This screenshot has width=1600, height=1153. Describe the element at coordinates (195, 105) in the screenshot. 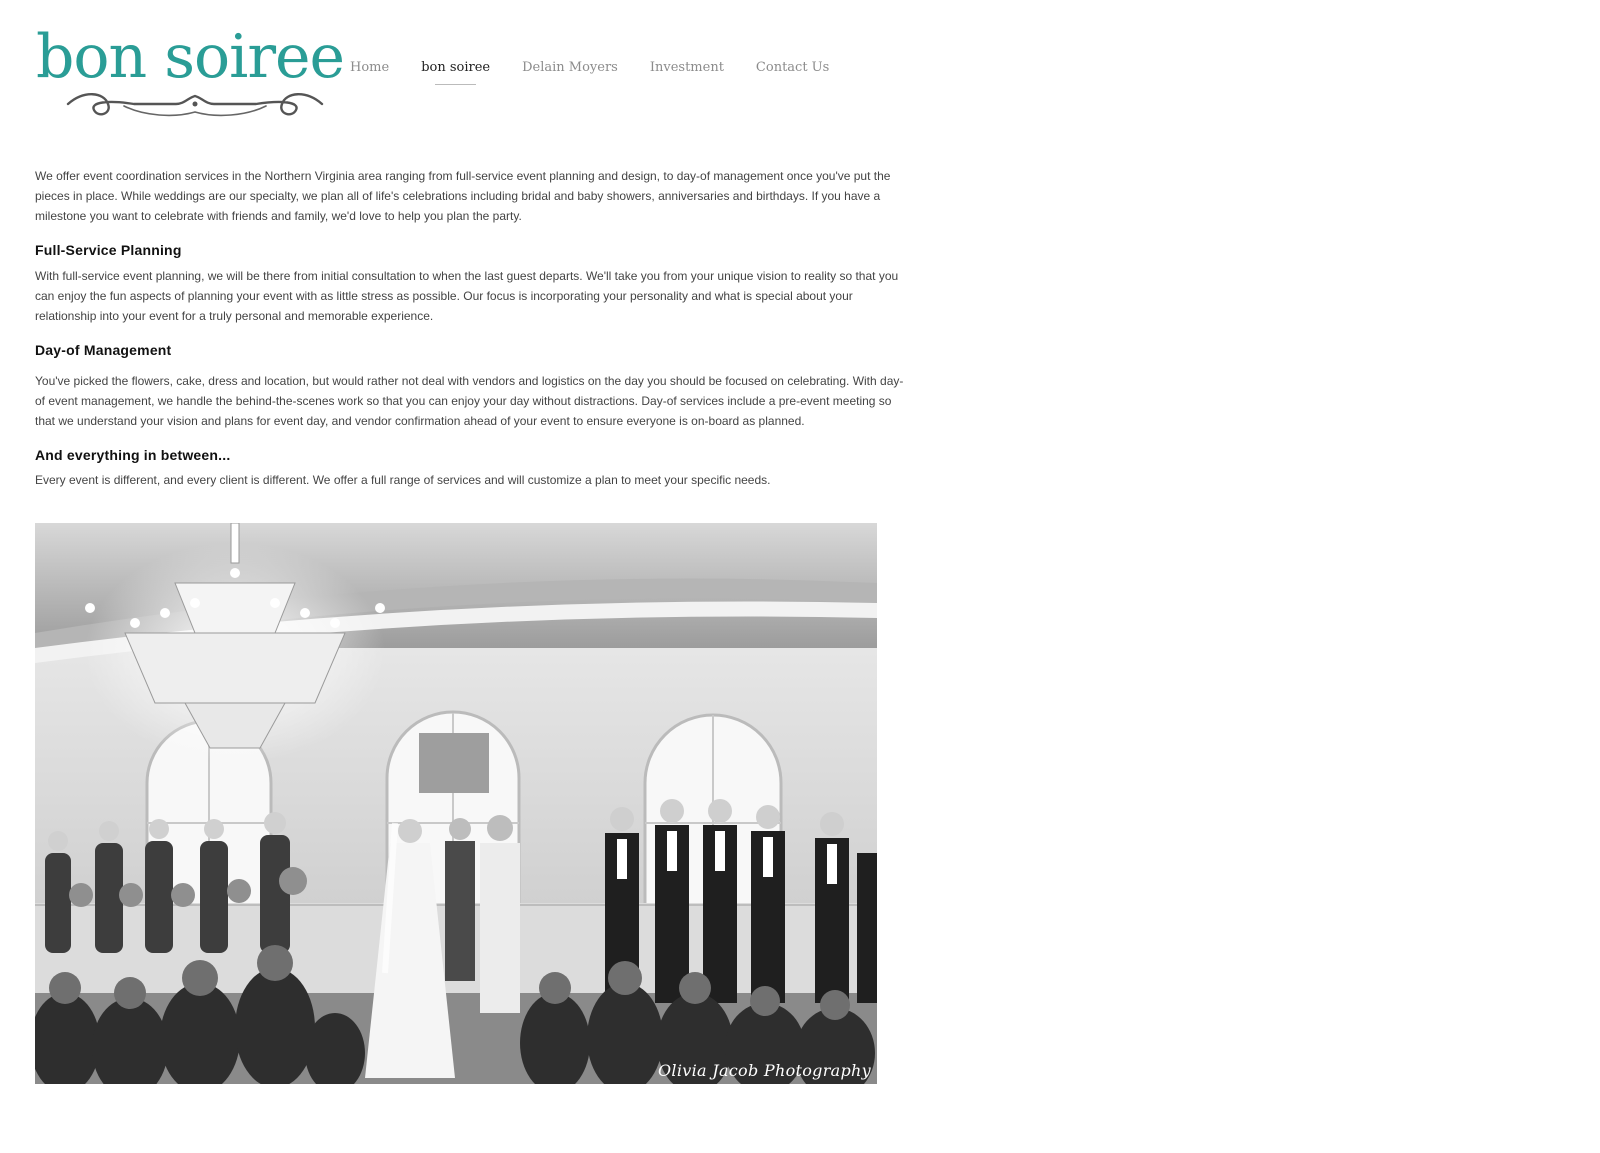

I see `logo-flourish-icon` at that location.